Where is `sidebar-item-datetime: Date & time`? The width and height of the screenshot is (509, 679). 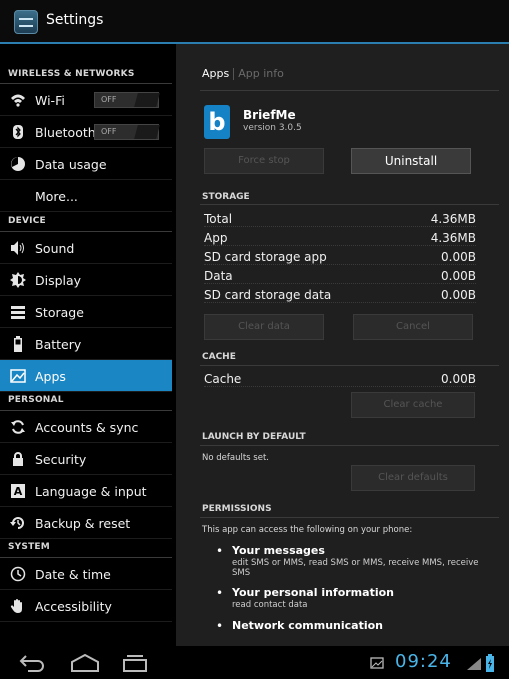 sidebar-item-datetime: Date & time is located at coordinates (86, 574).